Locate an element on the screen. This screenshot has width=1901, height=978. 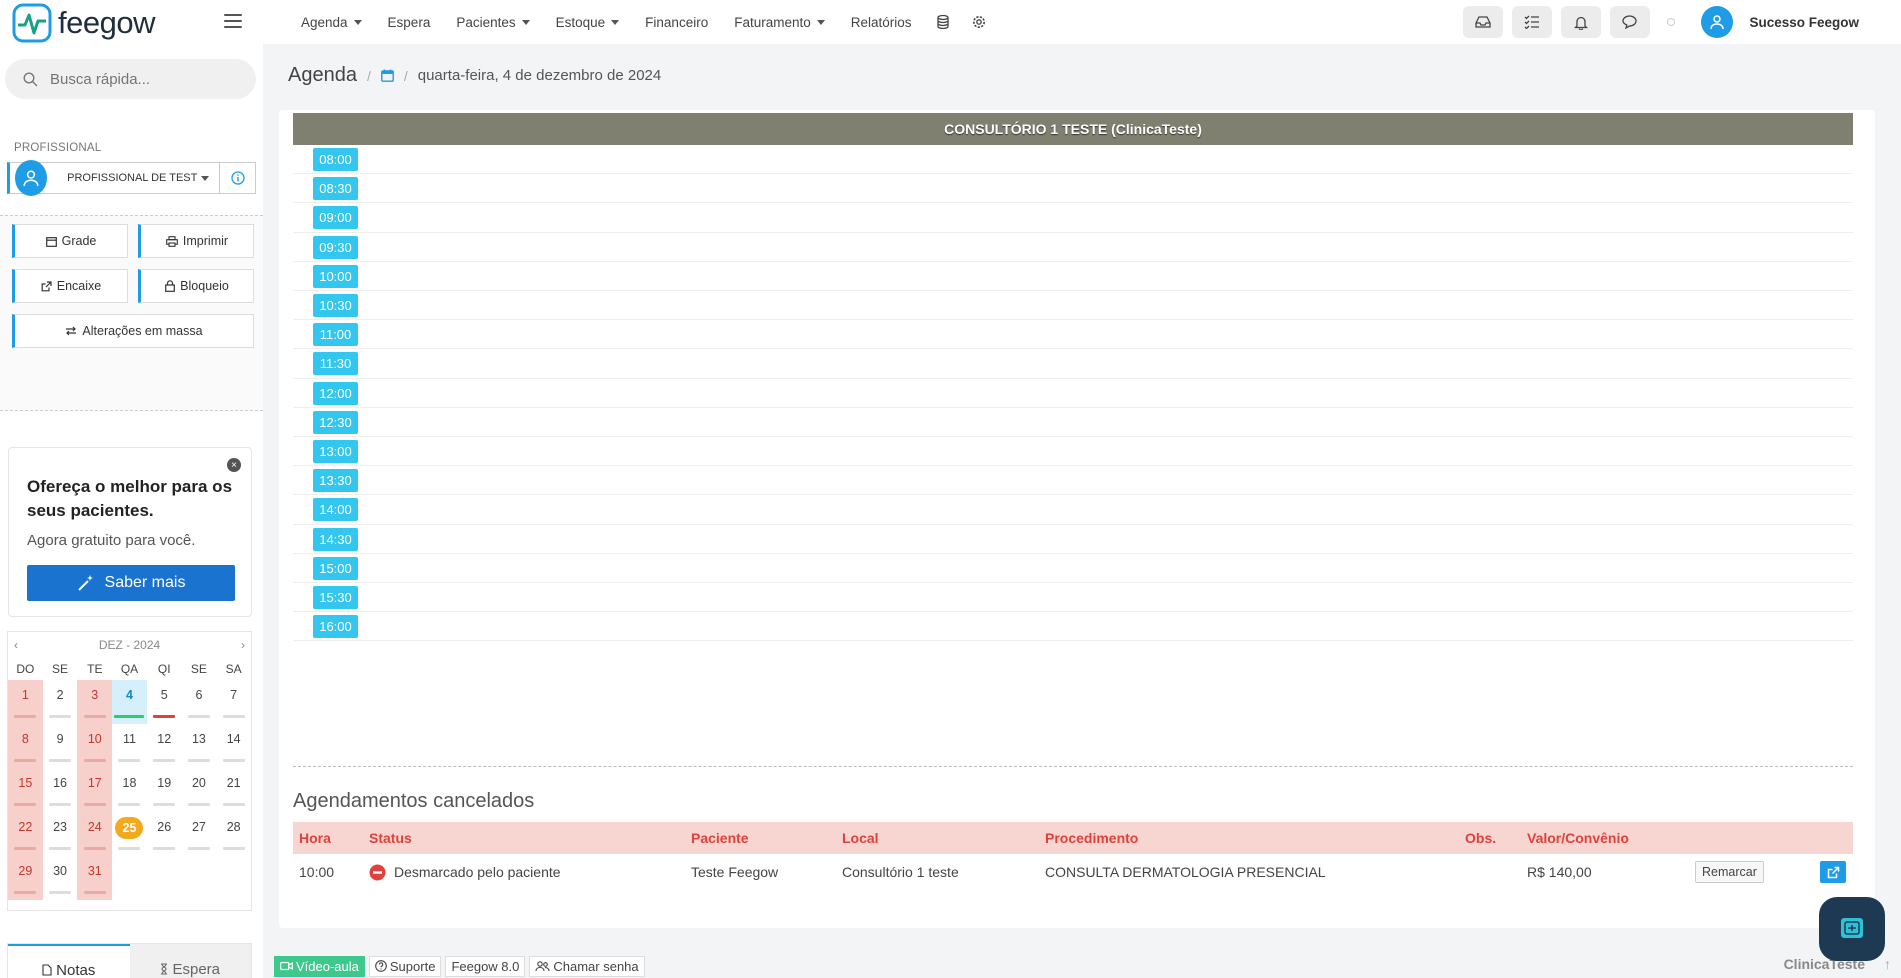
calendar-day: 10 is located at coordinates (95, 746).